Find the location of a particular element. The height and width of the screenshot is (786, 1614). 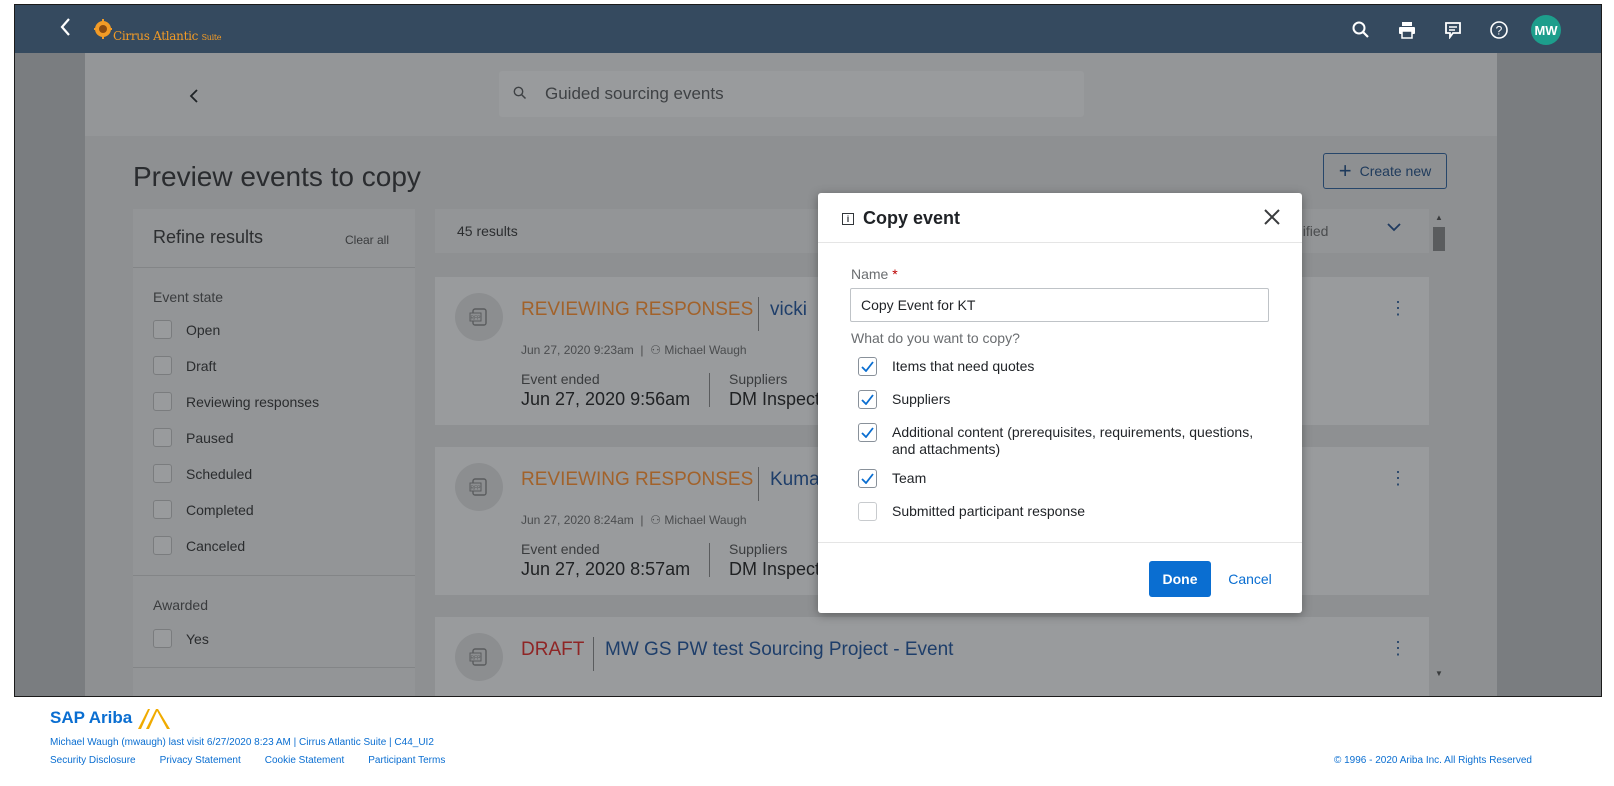

filter-label: Draft is located at coordinates (201, 365).